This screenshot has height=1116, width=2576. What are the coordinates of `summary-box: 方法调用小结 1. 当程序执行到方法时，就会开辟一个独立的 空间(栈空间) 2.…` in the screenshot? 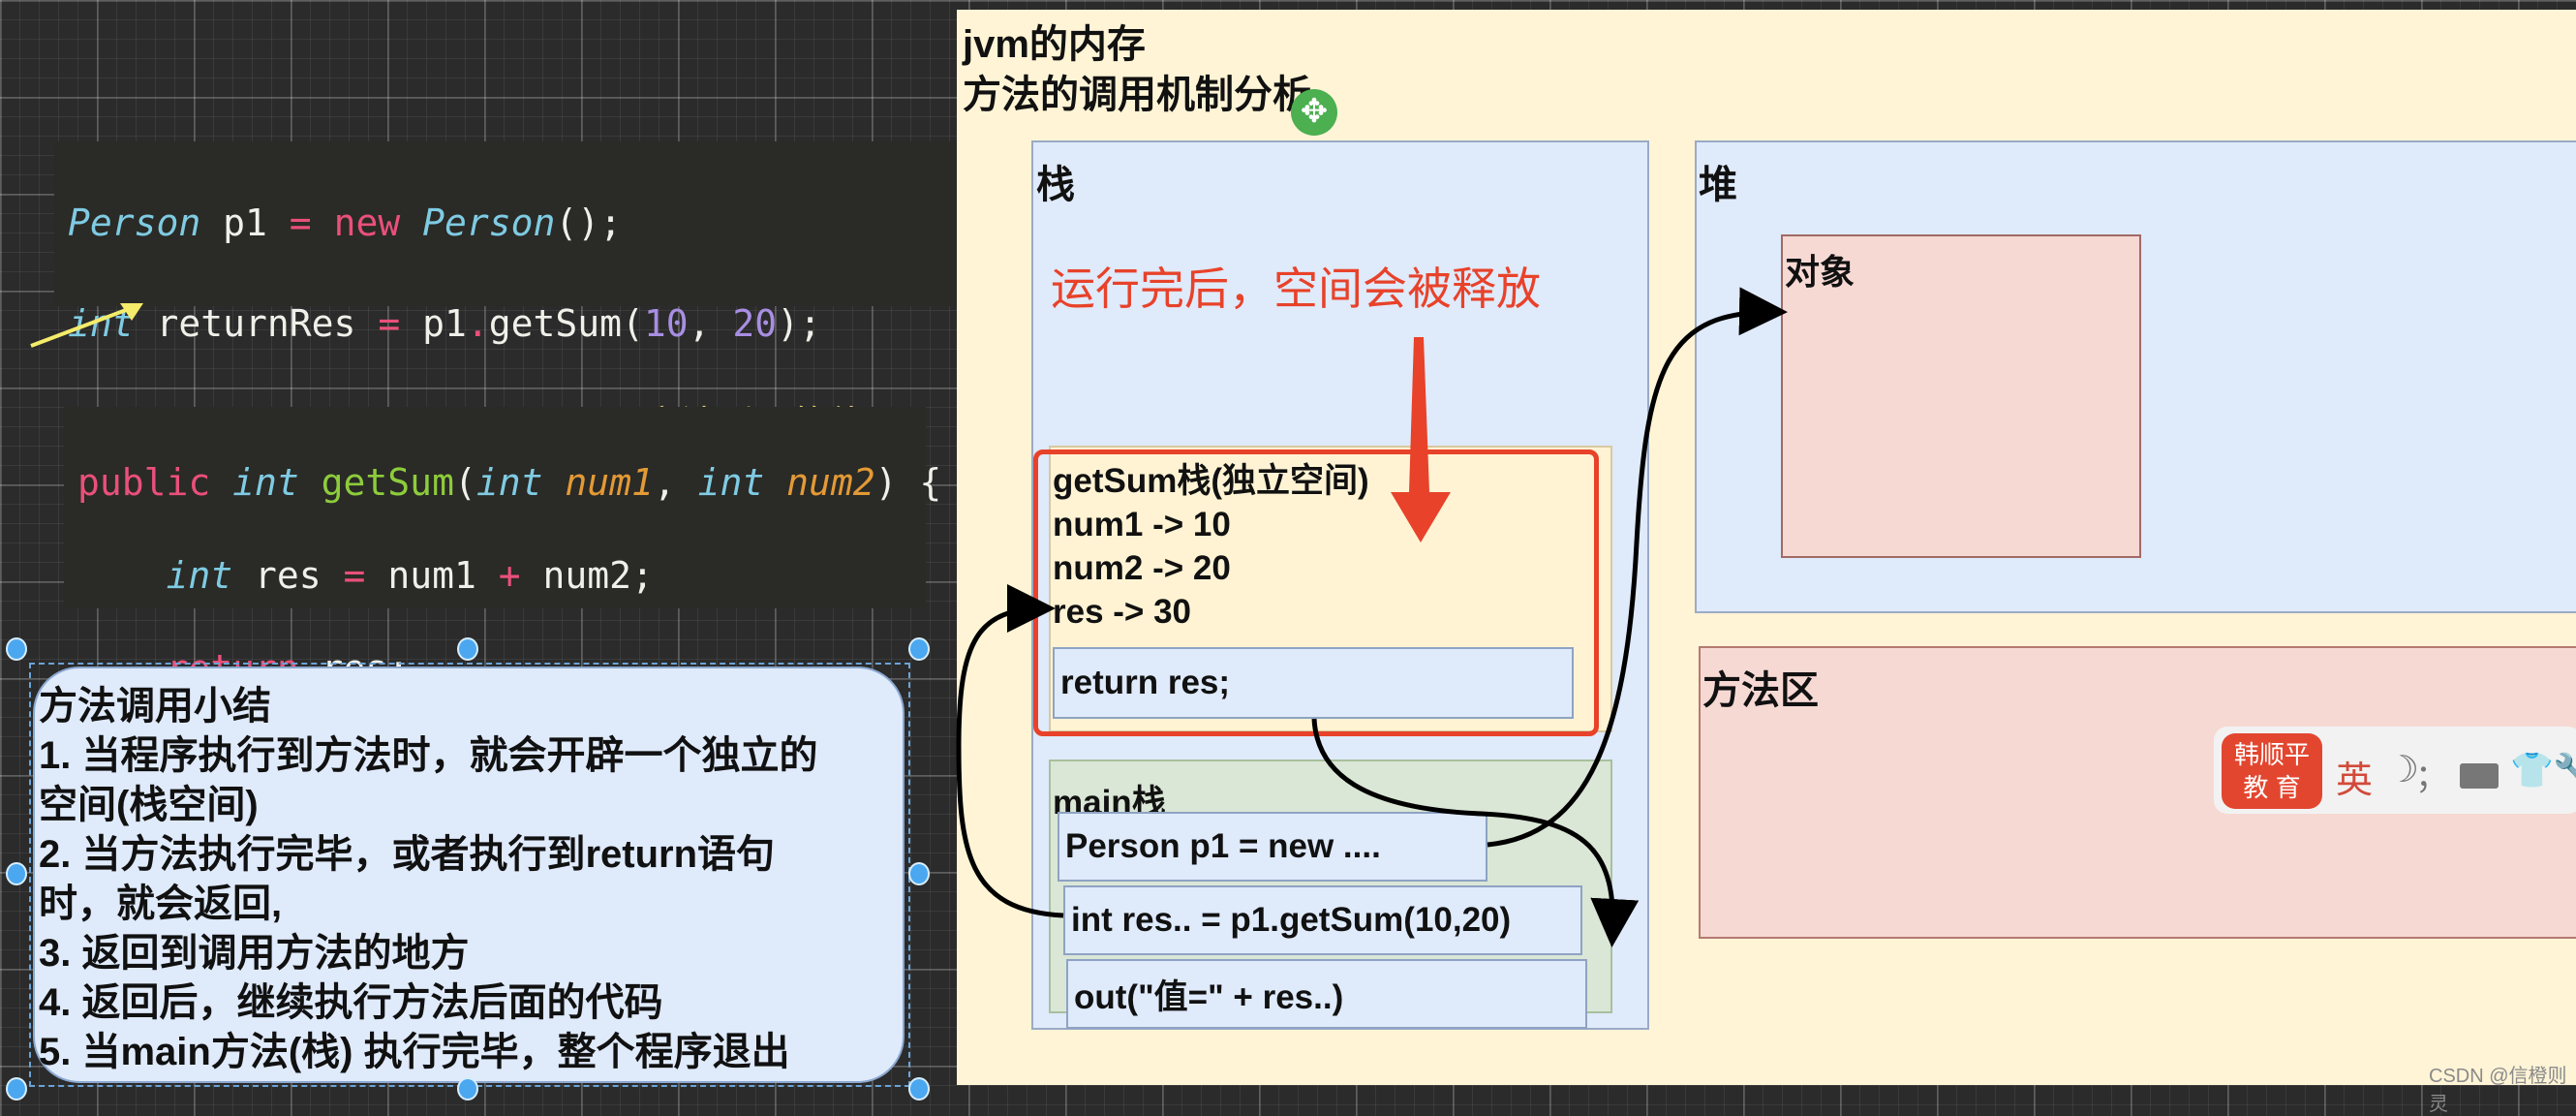 It's located at (469, 874).